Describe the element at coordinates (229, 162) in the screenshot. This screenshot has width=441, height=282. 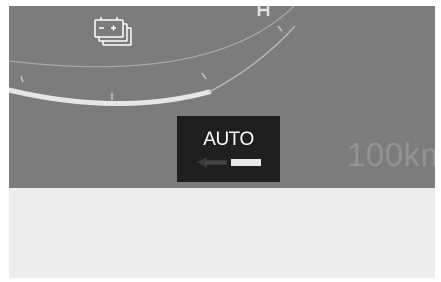
I see `auto-beam-icon` at that location.